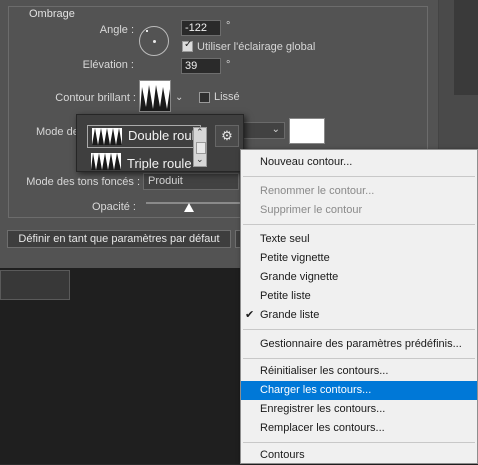 The height and width of the screenshot is (465, 478). What do you see at coordinates (200, 132) in the screenshot?
I see `scroll-up-icon: ⌃` at bounding box center [200, 132].